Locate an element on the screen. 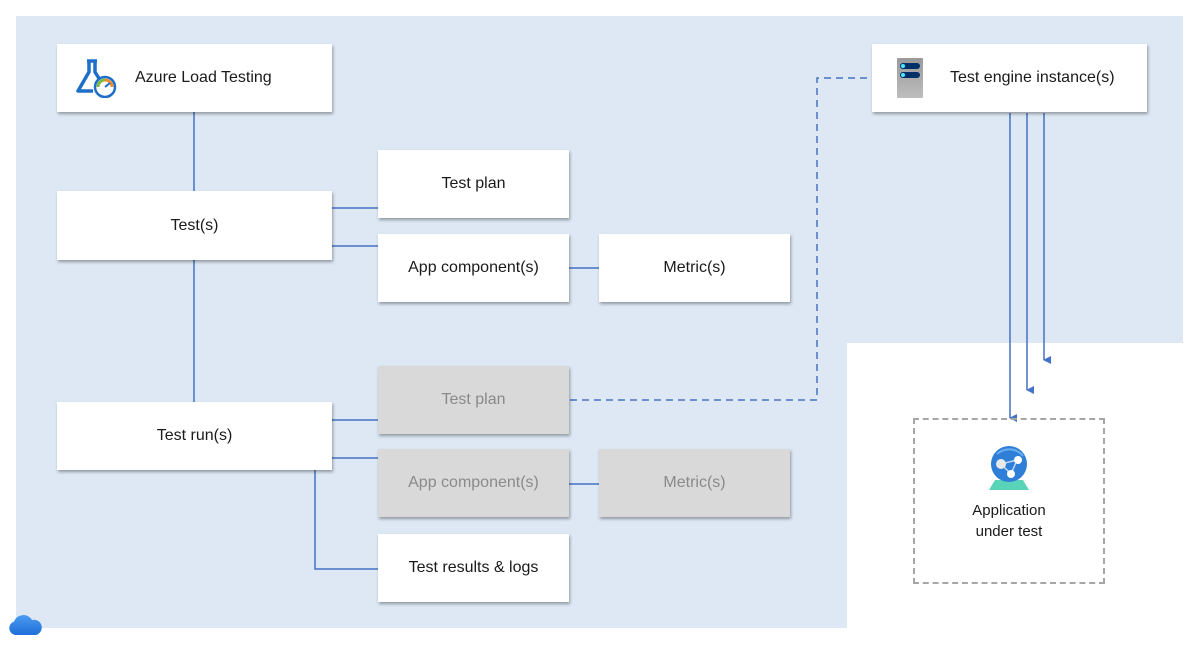  metrics-label: Metric(s) is located at coordinates (694, 267).